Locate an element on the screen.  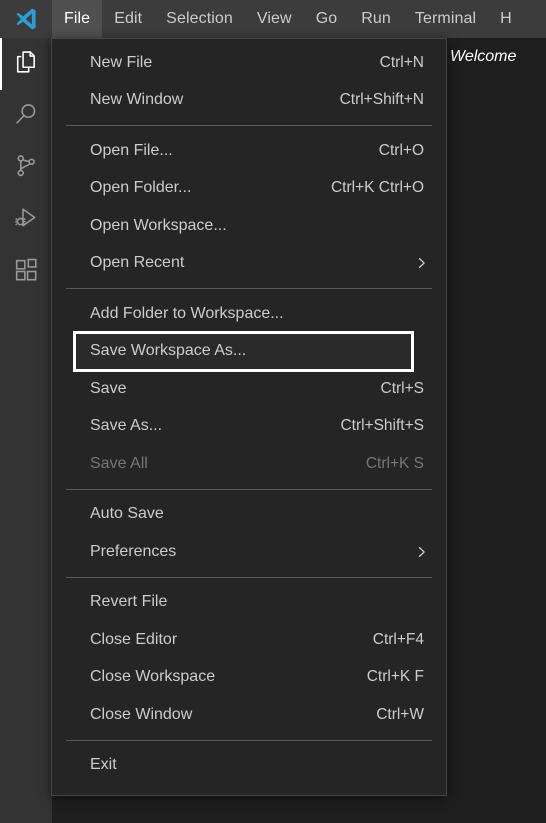
menubar-item-file: File is located at coordinates (77, 19).